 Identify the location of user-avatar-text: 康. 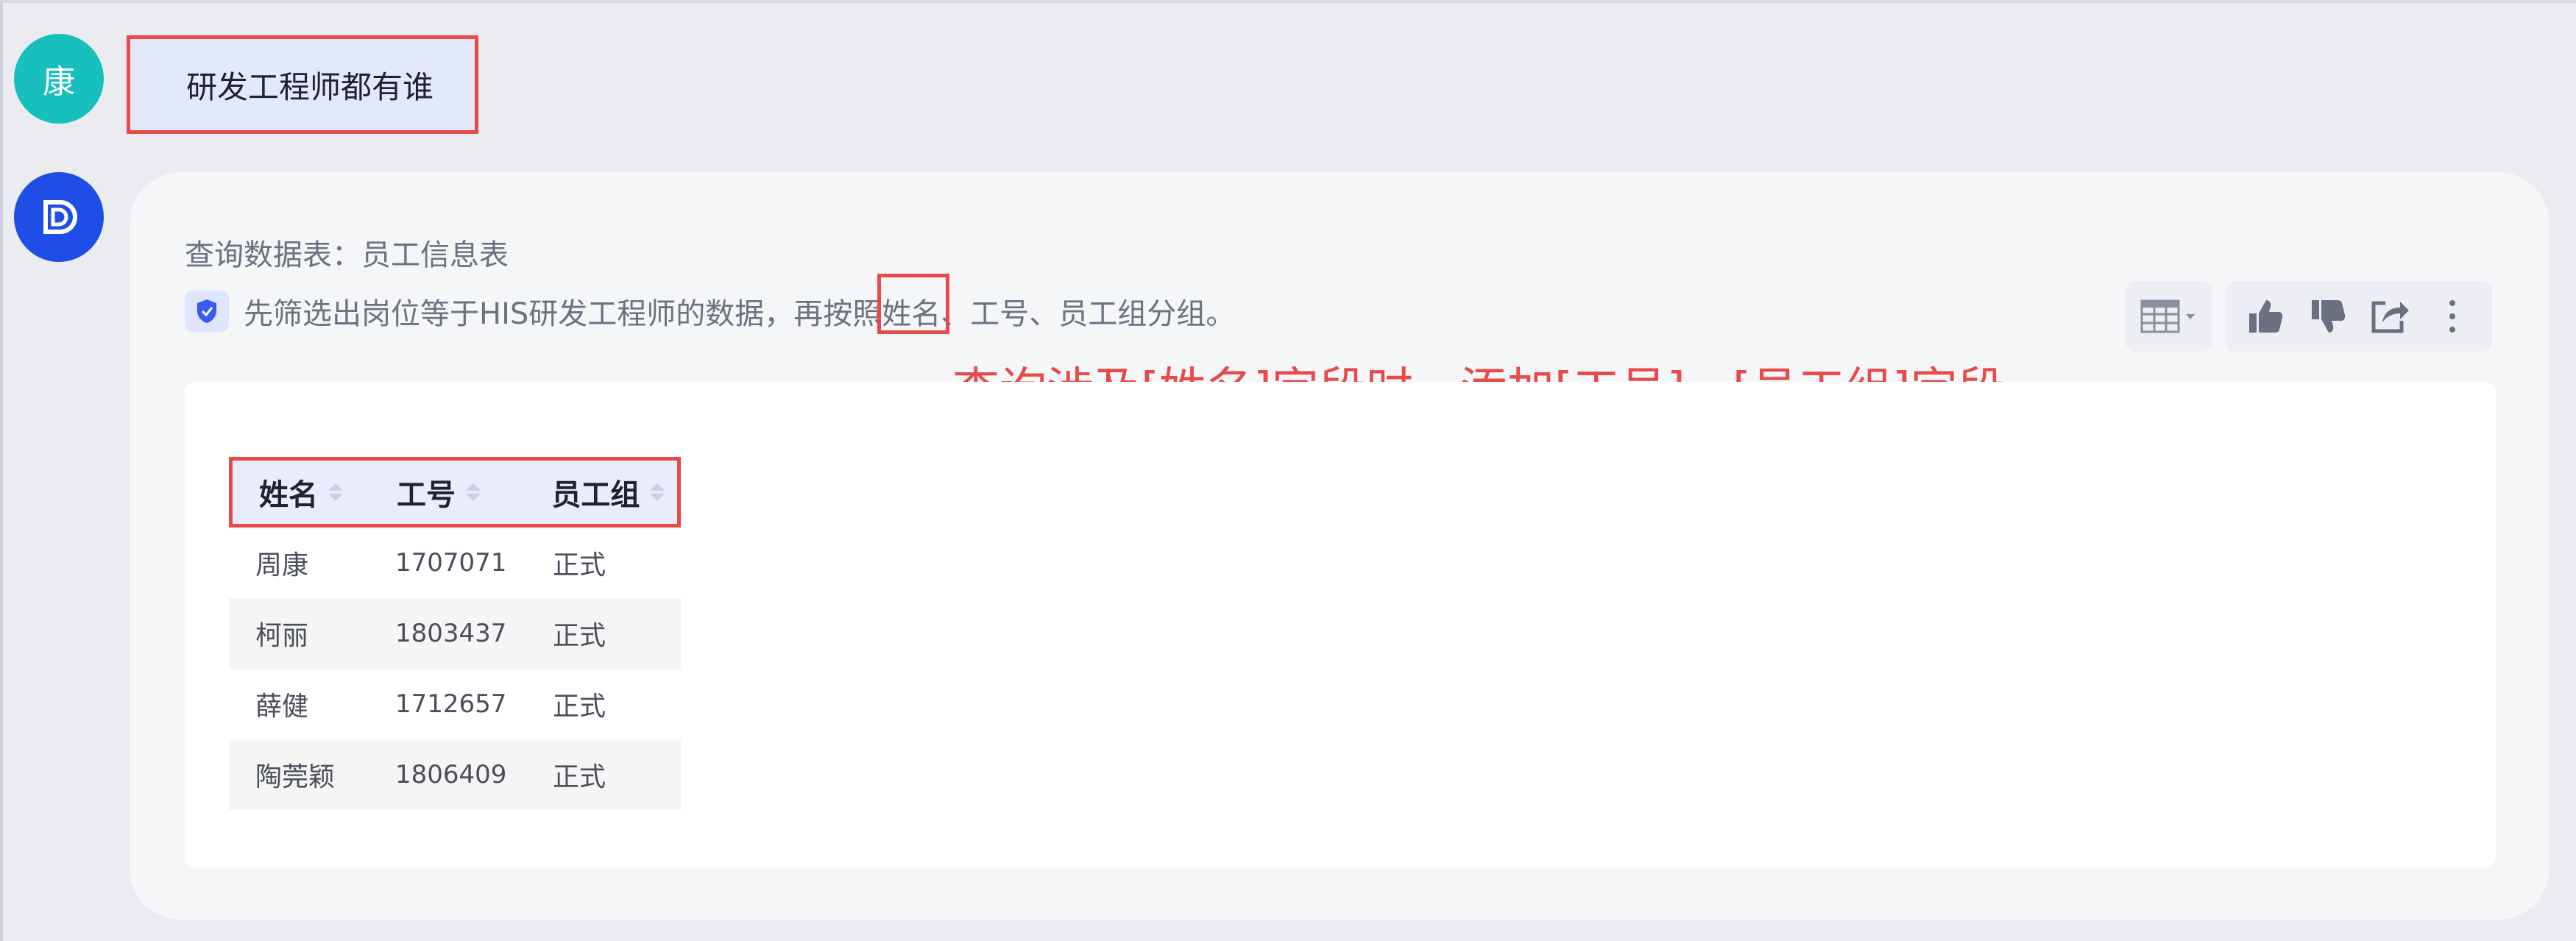
(59, 82).